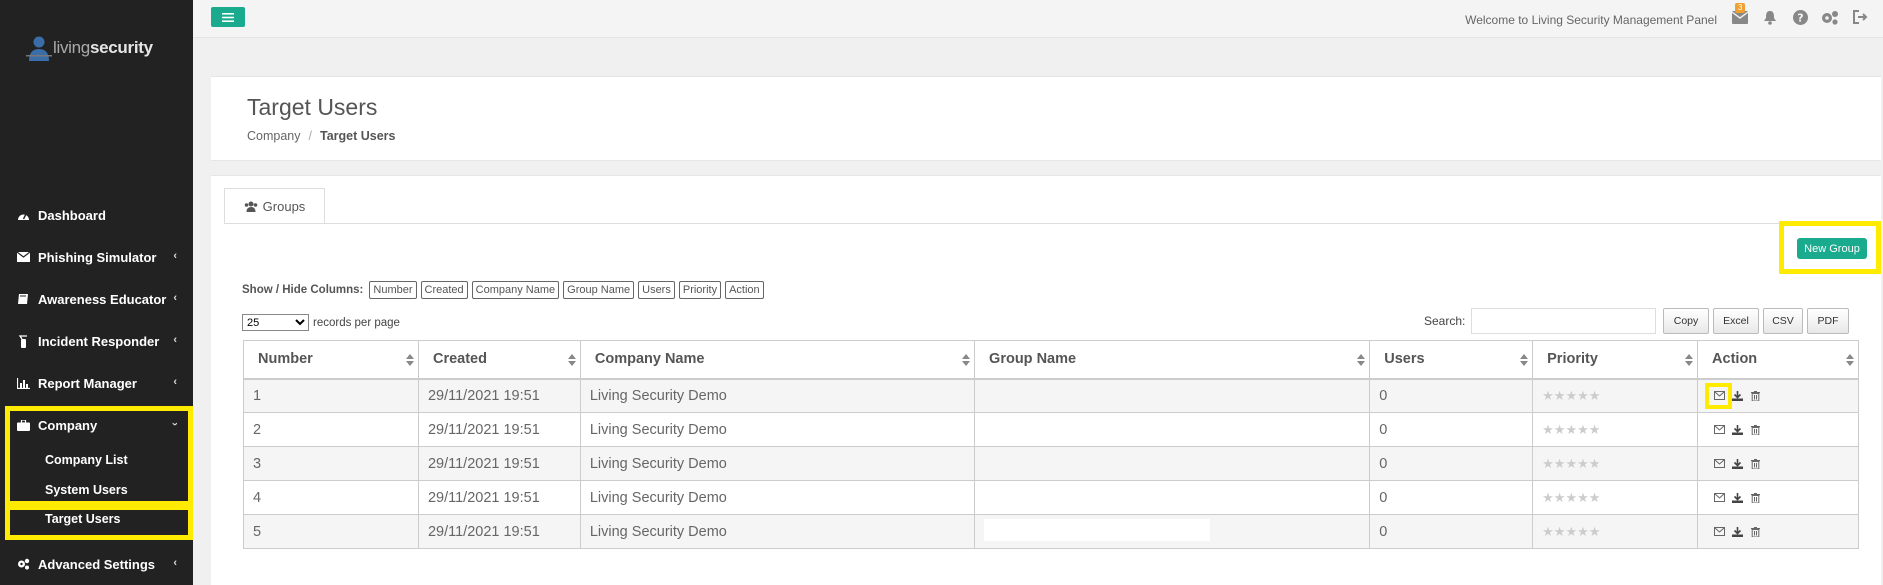 The height and width of the screenshot is (585, 1883). I want to click on person-silhouette-icon, so click(39, 48).